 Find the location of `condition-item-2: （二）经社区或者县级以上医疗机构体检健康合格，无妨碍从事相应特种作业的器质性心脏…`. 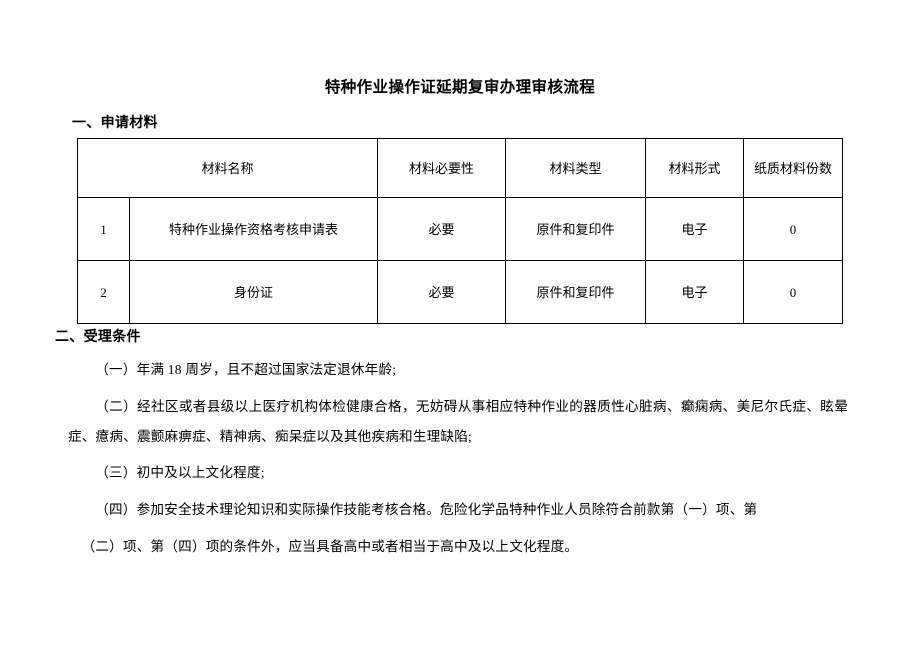

condition-item-2: （二）经社区或者县级以上医疗机构体检健康合格，无妨碍从事相应特种作业的器质性心脏… is located at coordinates (458, 421).